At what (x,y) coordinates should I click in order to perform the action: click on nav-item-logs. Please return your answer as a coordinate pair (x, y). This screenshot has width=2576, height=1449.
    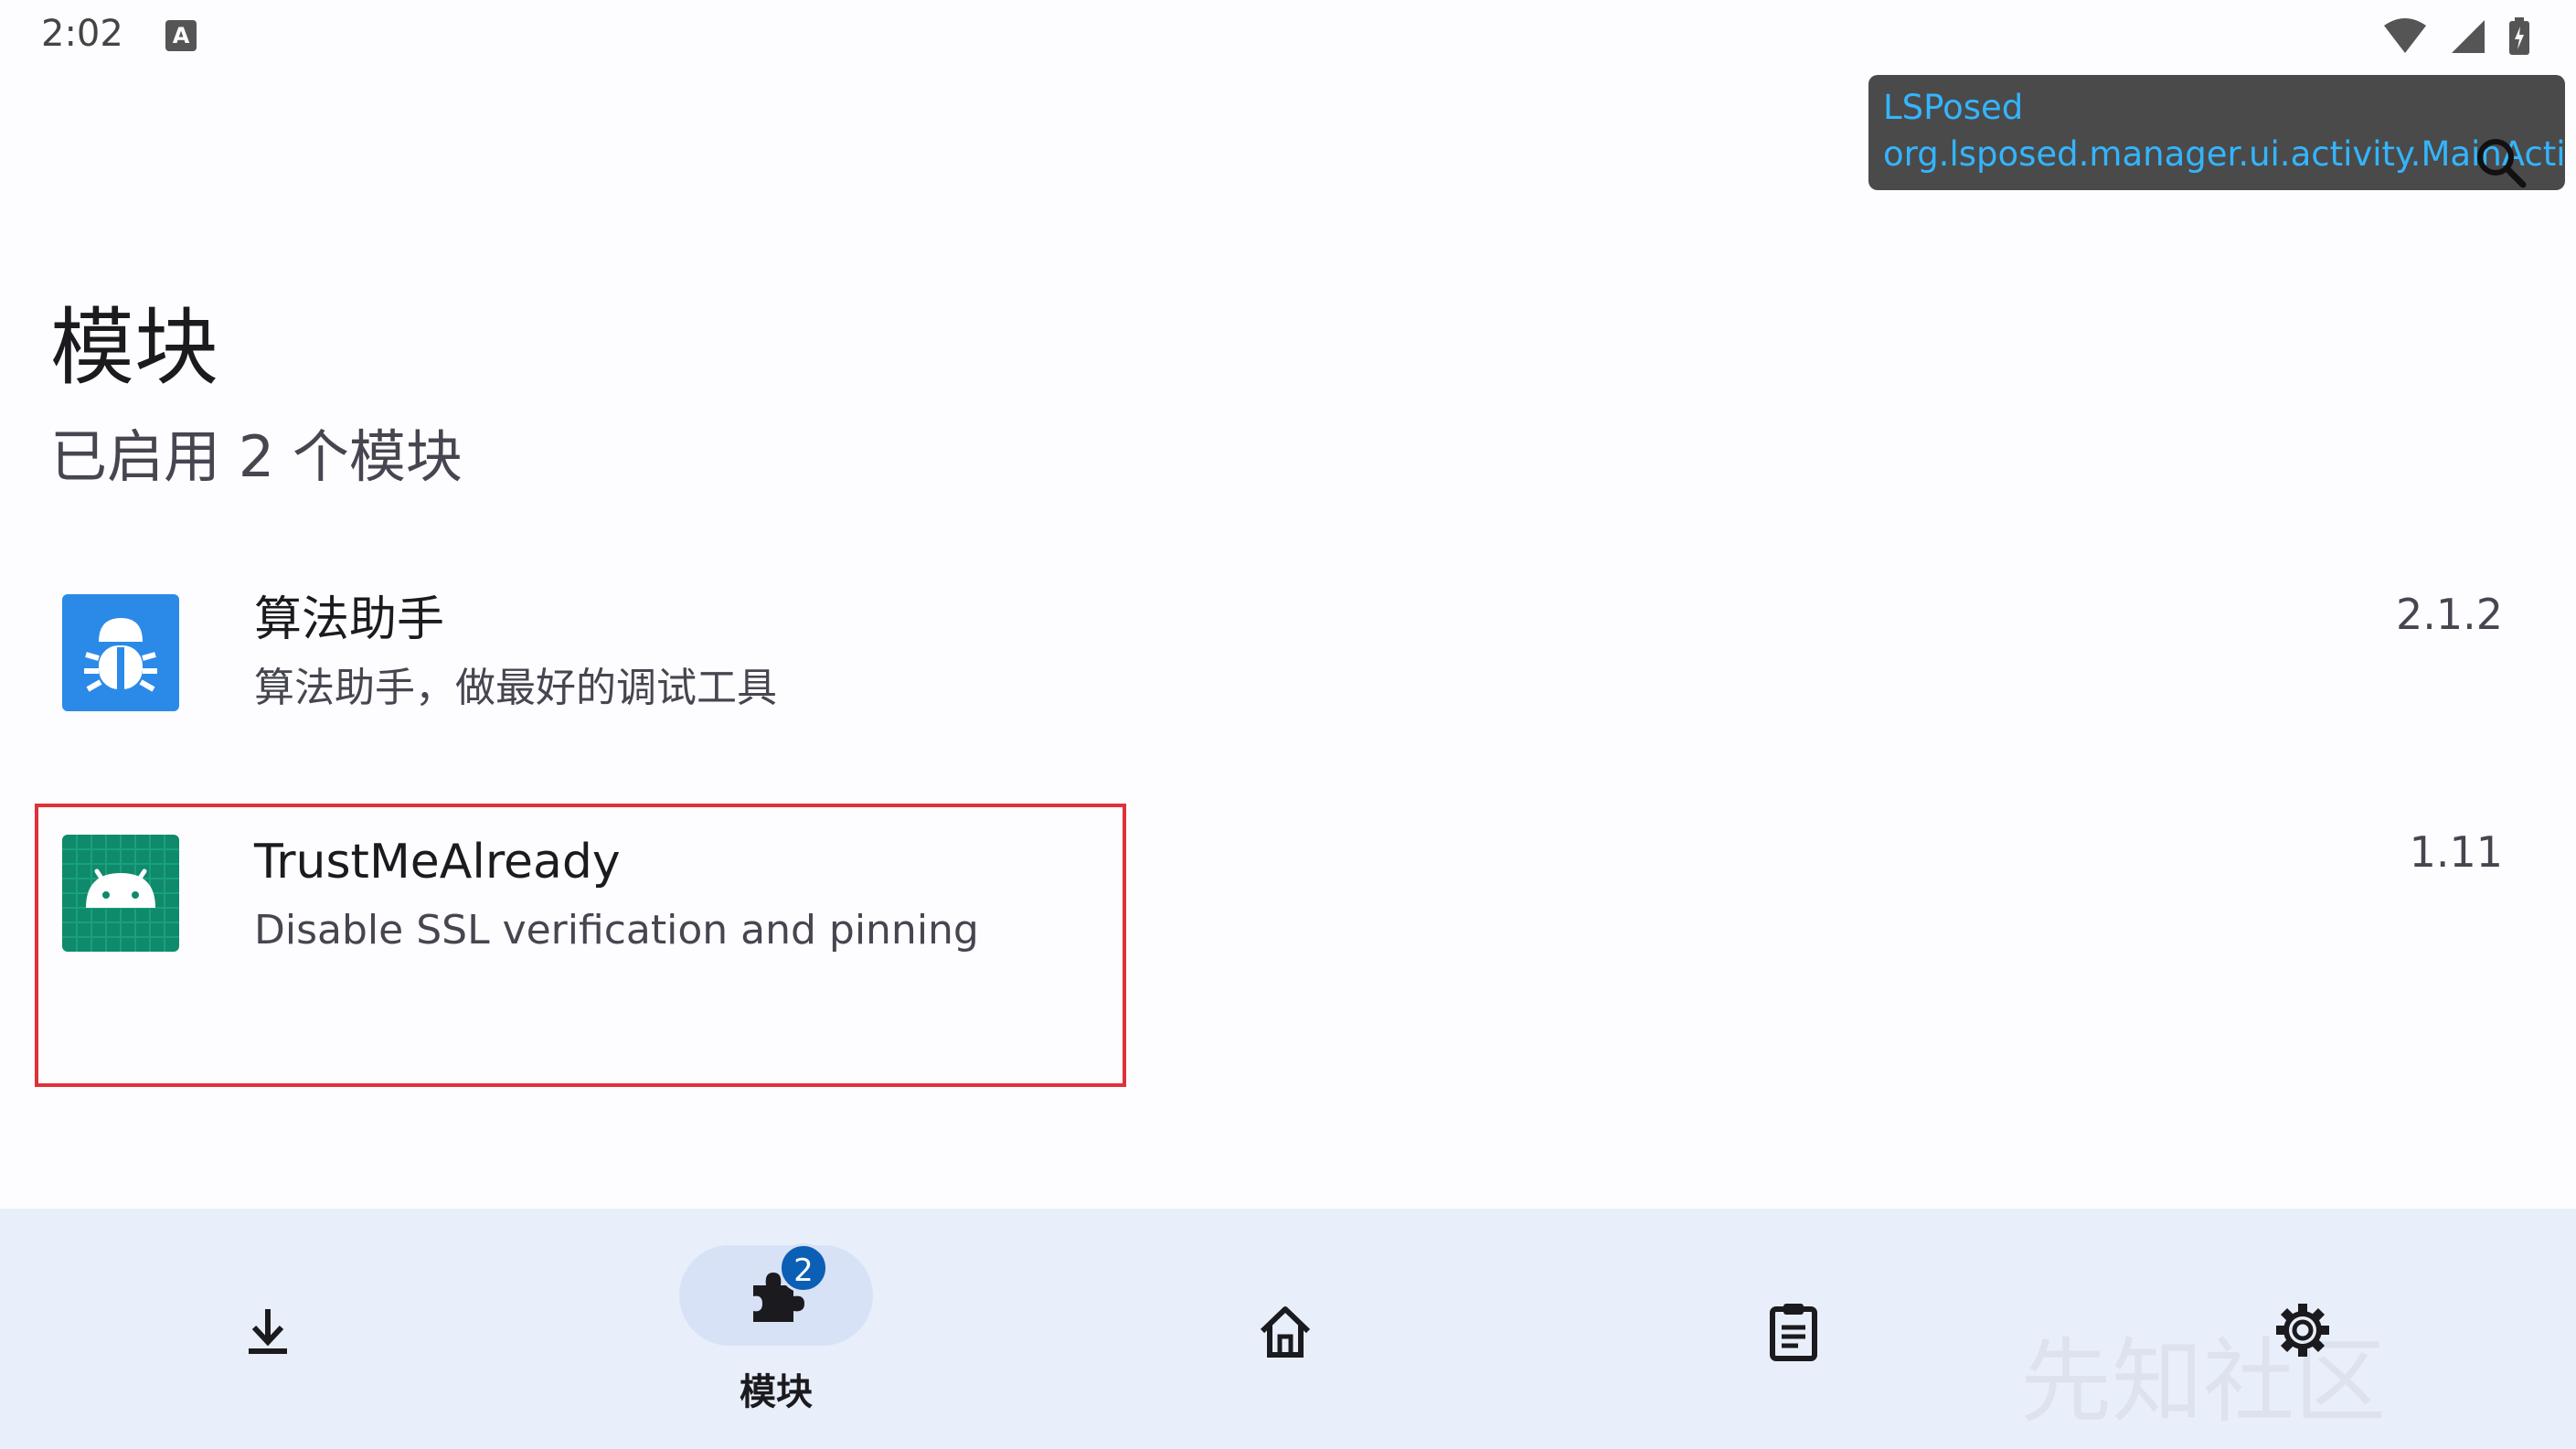
    Looking at the image, I should click on (1794, 1329).